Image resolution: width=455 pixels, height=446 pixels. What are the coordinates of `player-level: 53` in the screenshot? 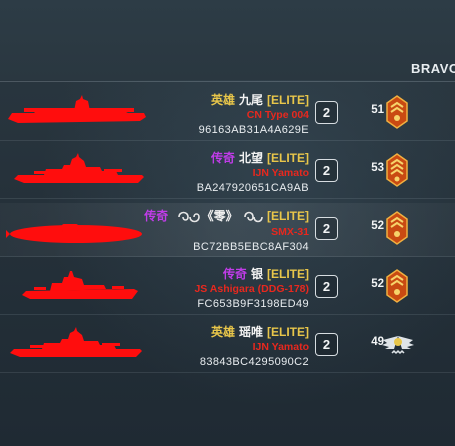 It's located at (377, 168).